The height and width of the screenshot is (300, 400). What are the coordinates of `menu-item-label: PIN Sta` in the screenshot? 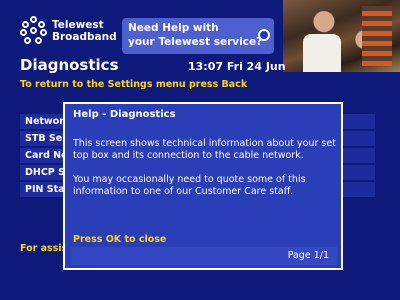 It's located at (45, 189).